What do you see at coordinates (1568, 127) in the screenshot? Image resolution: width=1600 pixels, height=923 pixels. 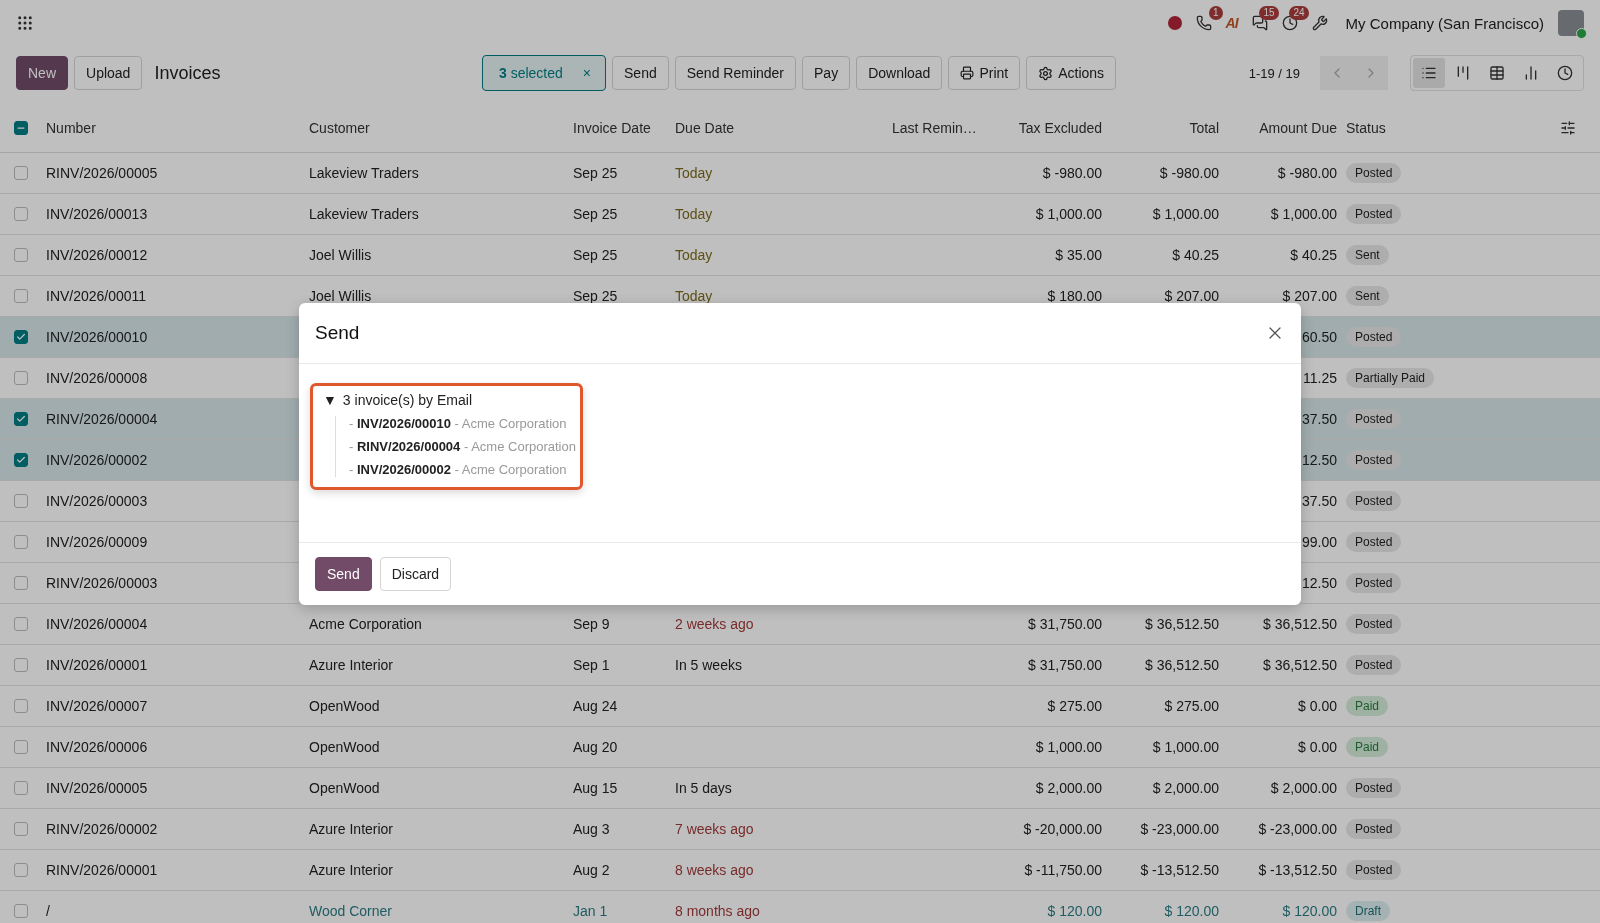 I see `column-settings-icon` at bounding box center [1568, 127].